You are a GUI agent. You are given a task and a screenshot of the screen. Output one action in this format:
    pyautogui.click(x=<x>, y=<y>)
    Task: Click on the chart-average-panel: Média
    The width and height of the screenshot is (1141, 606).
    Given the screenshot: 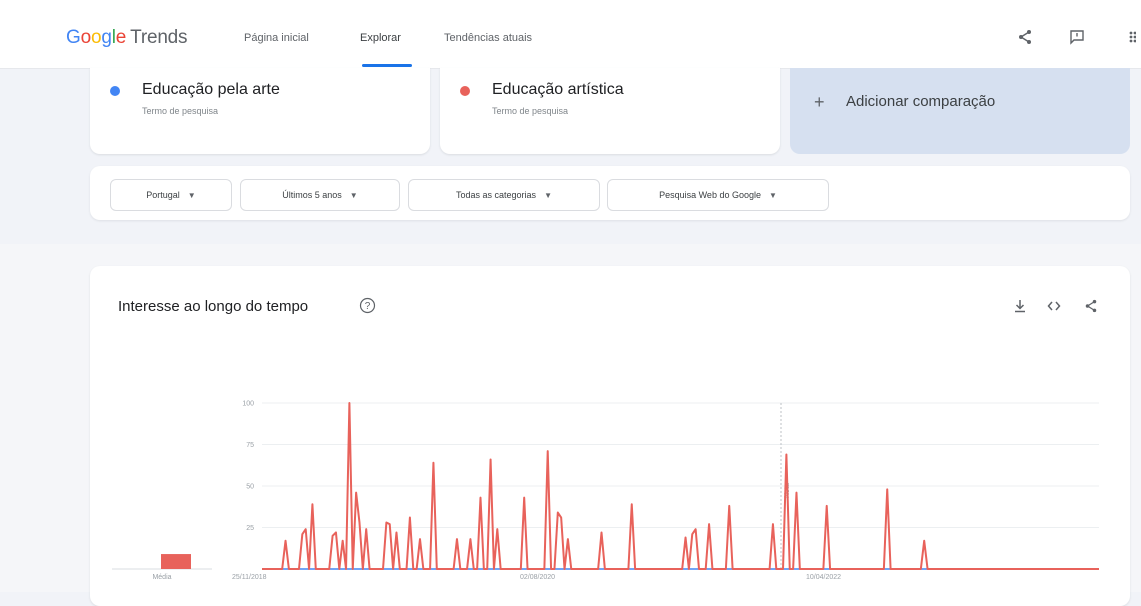 What is the action you would take?
    pyautogui.click(x=162, y=567)
    